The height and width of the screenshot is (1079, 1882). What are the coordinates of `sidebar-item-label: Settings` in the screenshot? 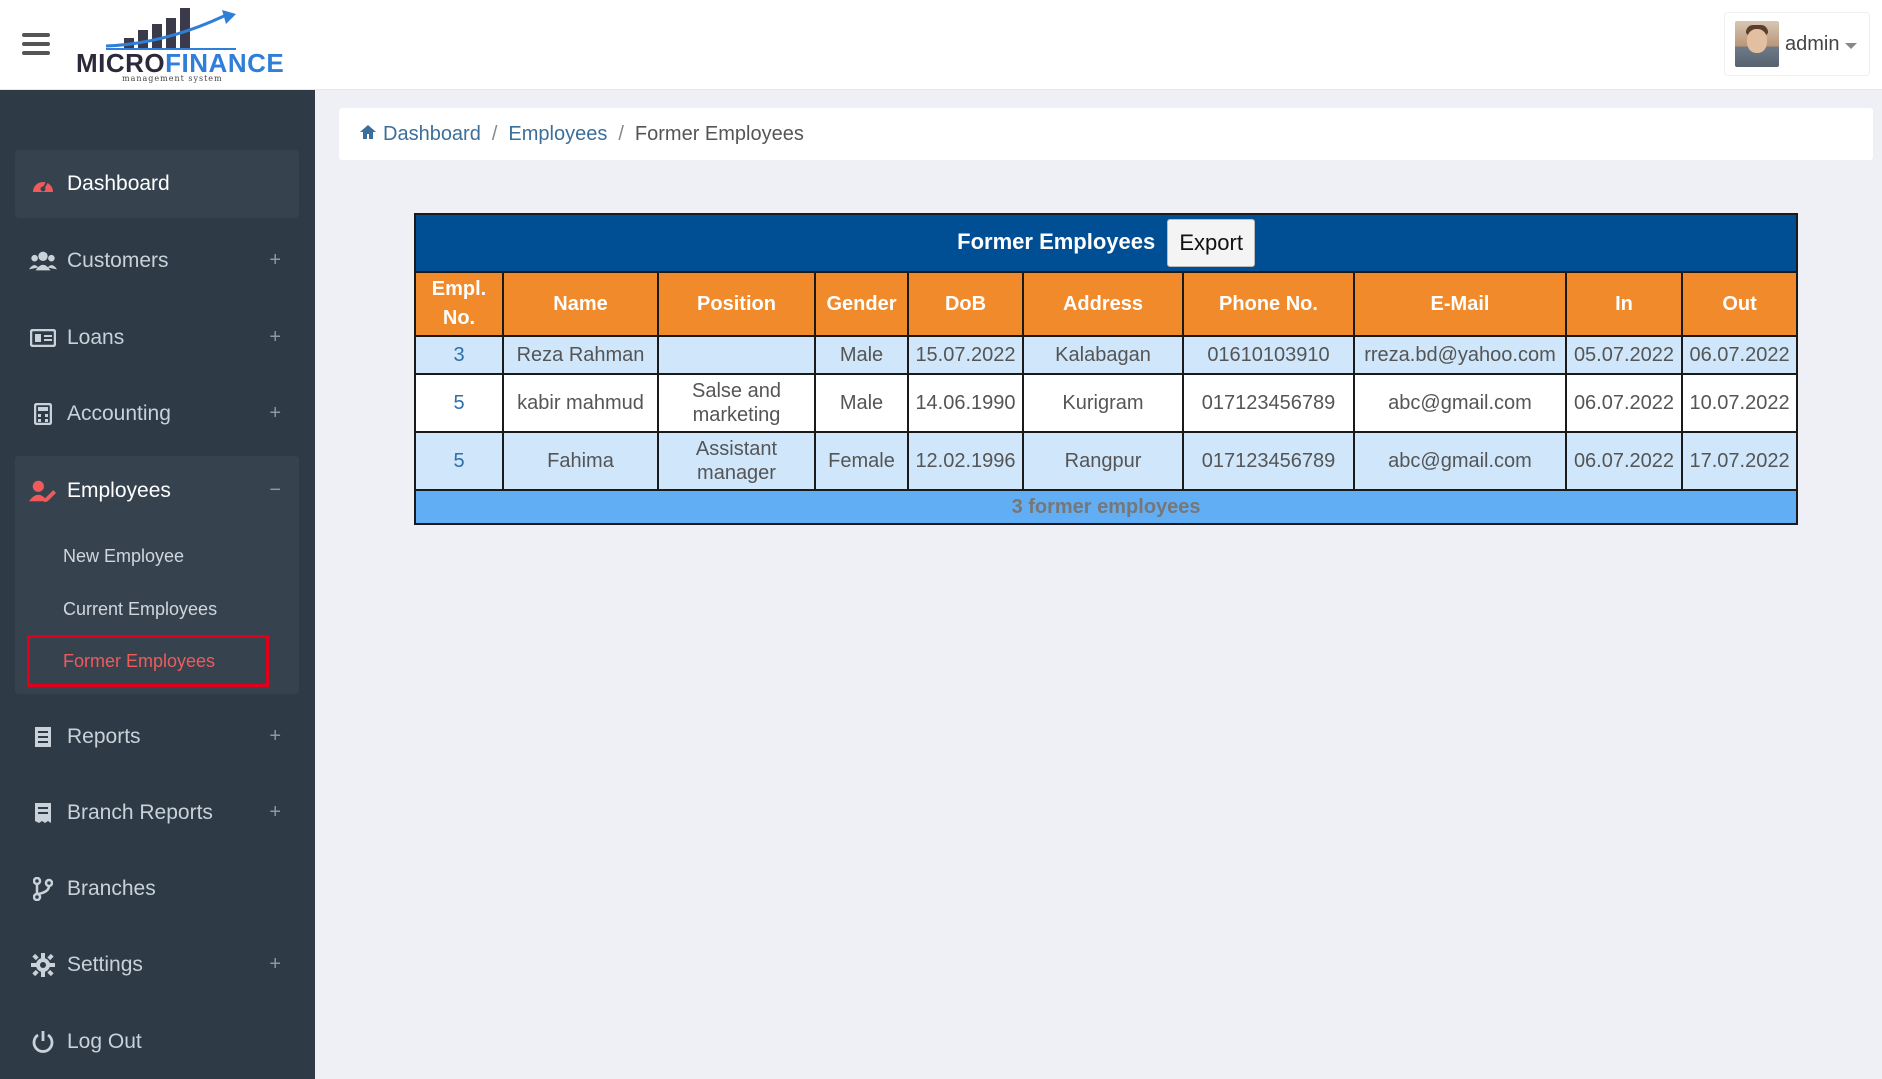 It's located at (105, 964).